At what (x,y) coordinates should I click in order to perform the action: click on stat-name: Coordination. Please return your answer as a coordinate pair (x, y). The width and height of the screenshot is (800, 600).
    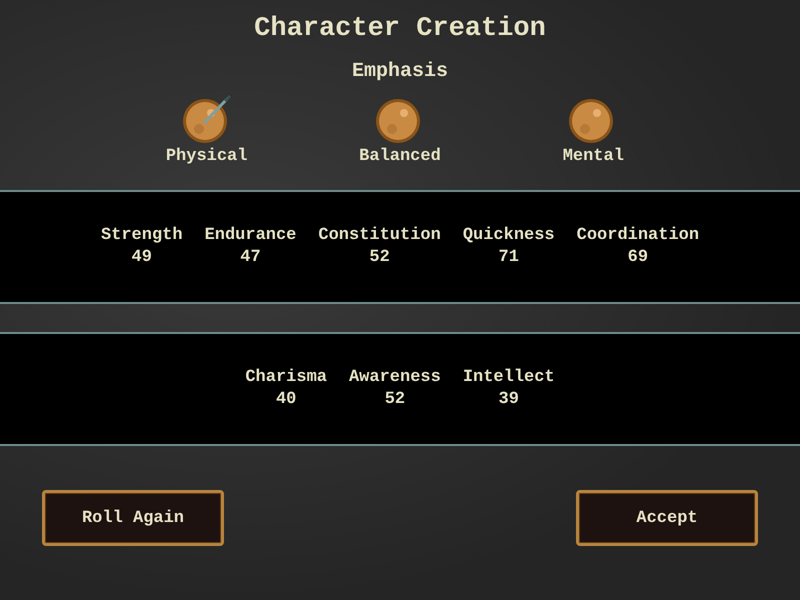
    Looking at the image, I should click on (638, 236).